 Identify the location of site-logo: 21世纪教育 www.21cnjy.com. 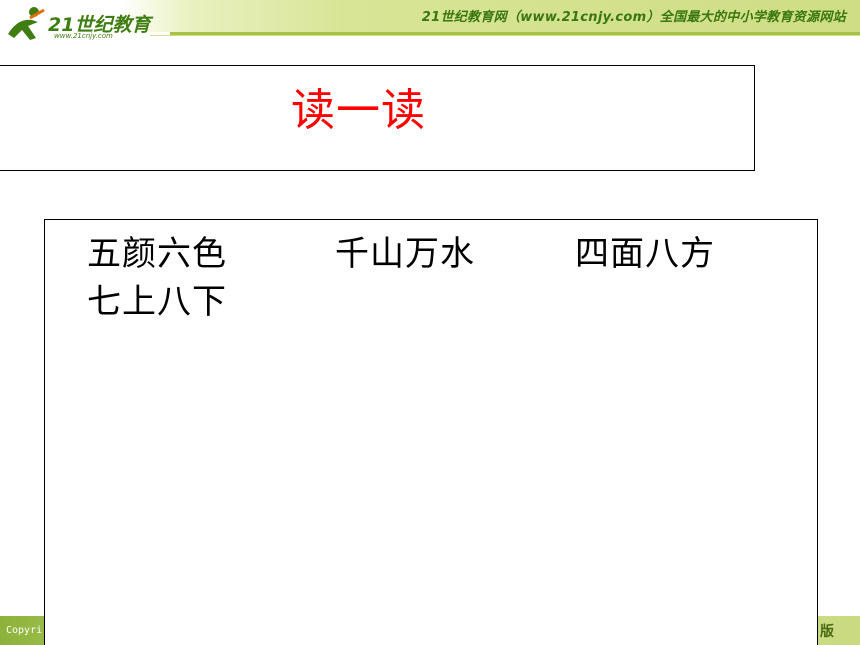
(94, 23).